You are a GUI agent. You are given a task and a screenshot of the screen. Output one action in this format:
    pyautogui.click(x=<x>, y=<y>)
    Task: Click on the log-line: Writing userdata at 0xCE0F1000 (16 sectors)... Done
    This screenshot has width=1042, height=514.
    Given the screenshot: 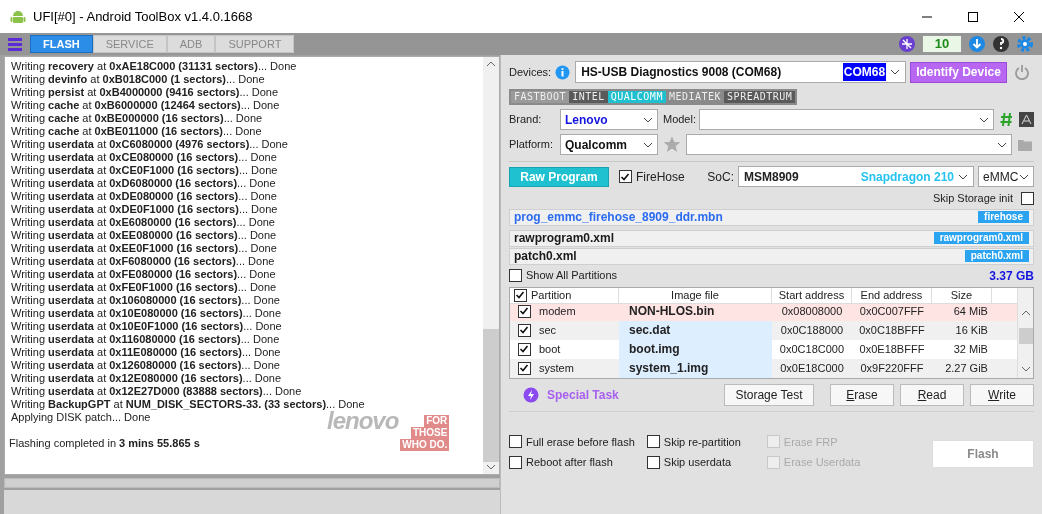 What is the action you would take?
    pyautogui.click(x=144, y=170)
    